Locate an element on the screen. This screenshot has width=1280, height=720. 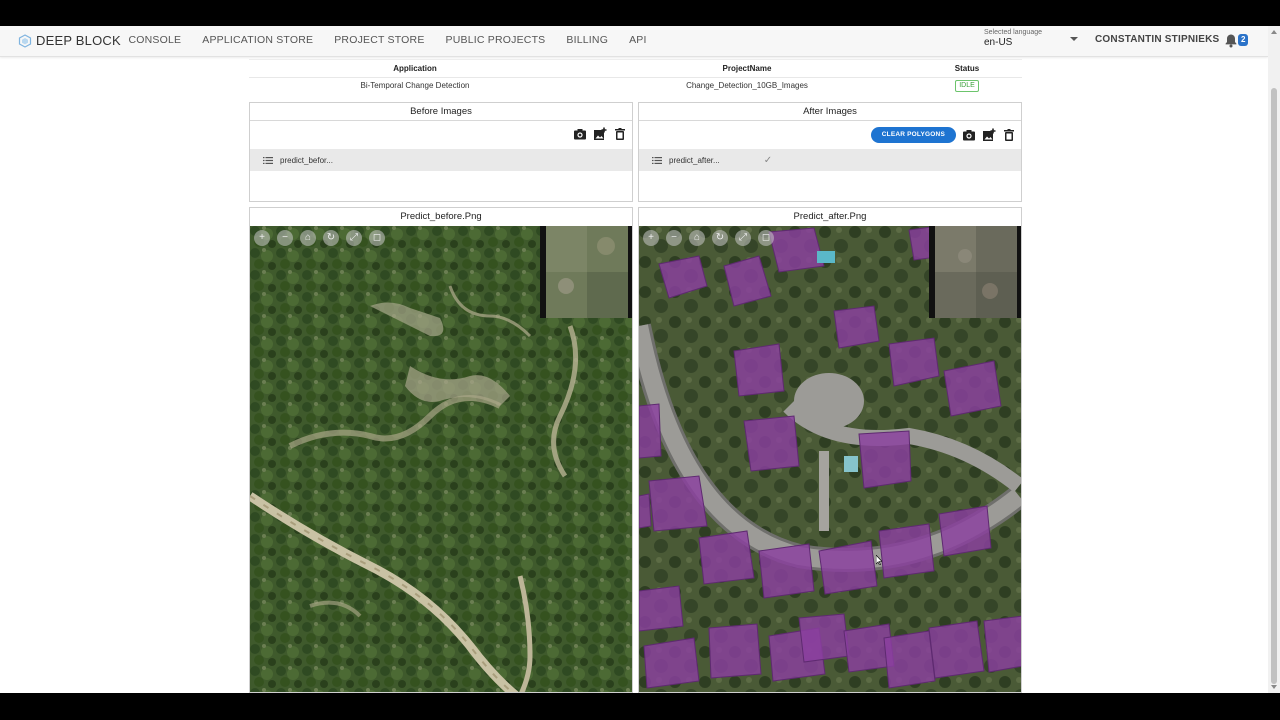
status-badge: IDLE is located at coordinates (967, 86).